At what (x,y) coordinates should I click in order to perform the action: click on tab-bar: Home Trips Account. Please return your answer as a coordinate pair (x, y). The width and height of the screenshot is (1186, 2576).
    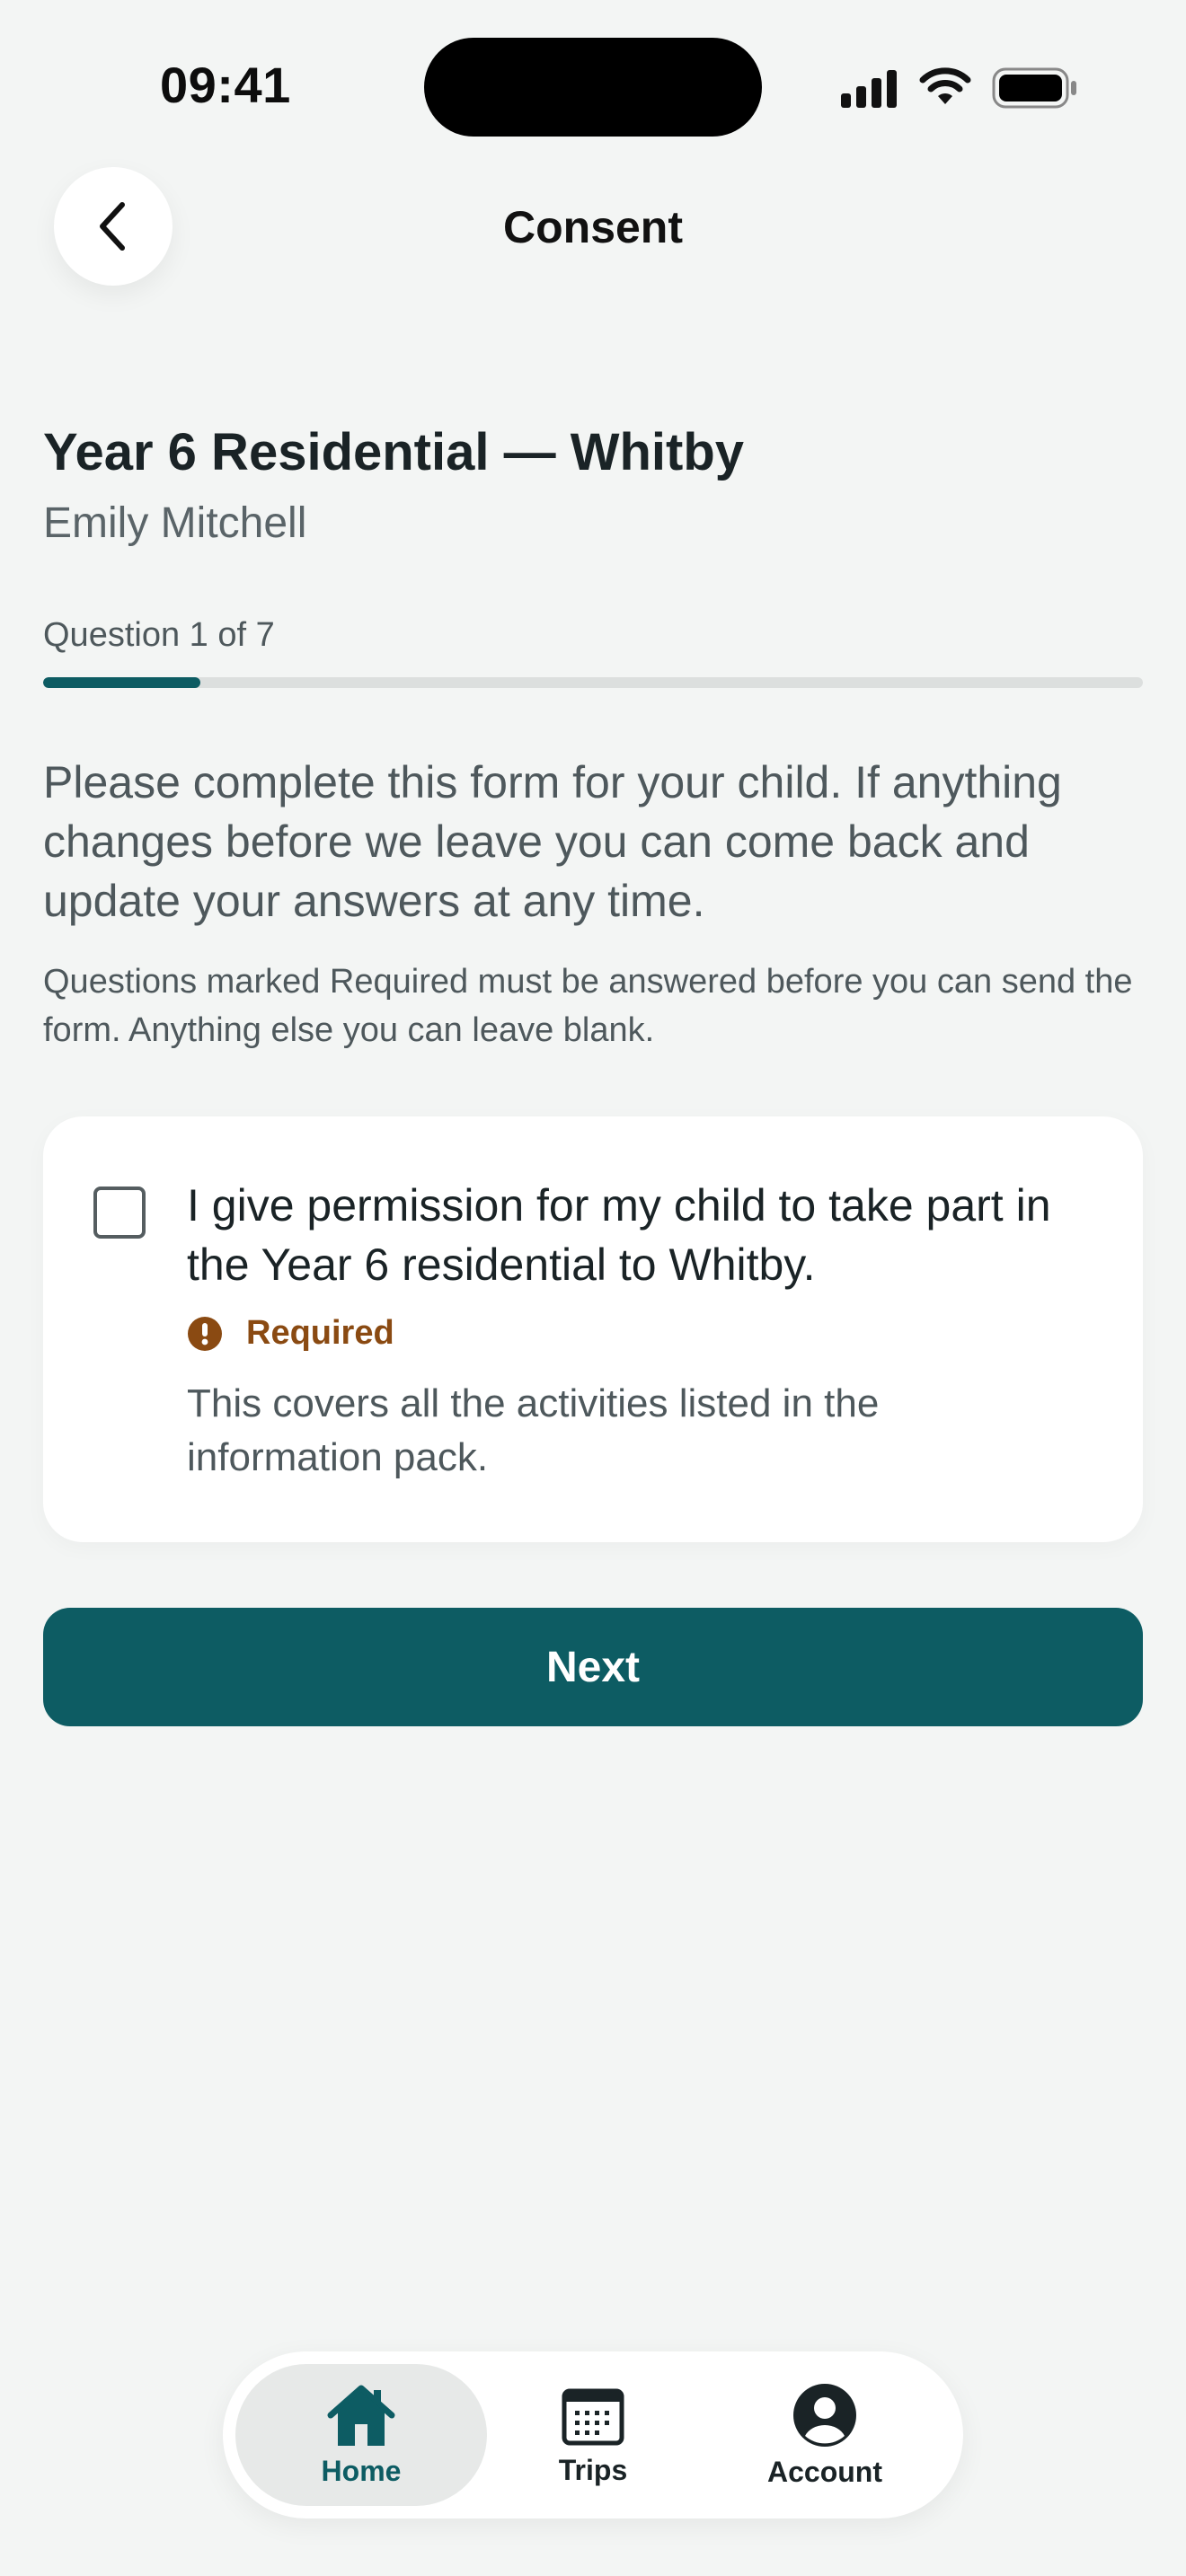
    Looking at the image, I should click on (593, 2435).